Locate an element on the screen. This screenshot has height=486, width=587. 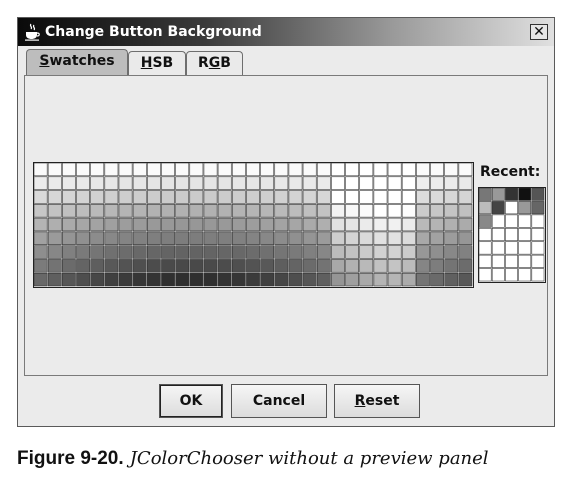
ok-button: OK is located at coordinates (191, 401).